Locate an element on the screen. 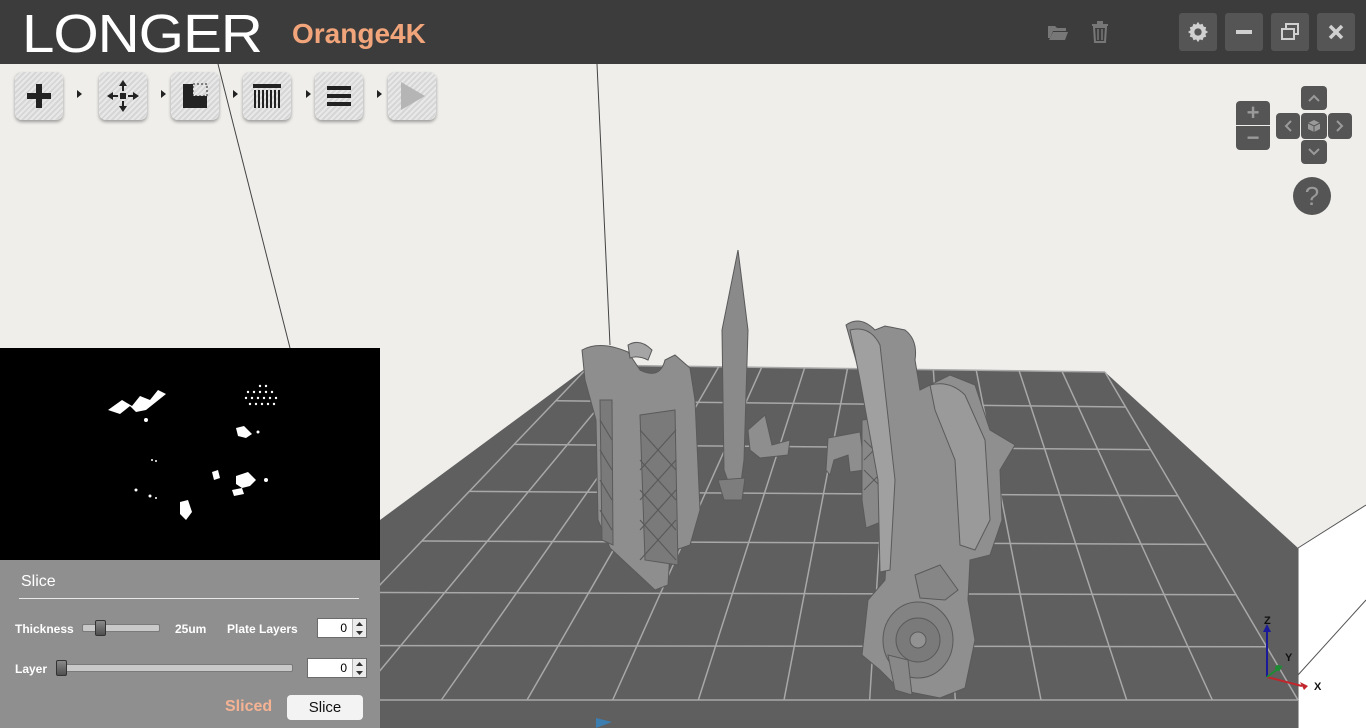  thickness-label: Thickness is located at coordinates (44, 629).